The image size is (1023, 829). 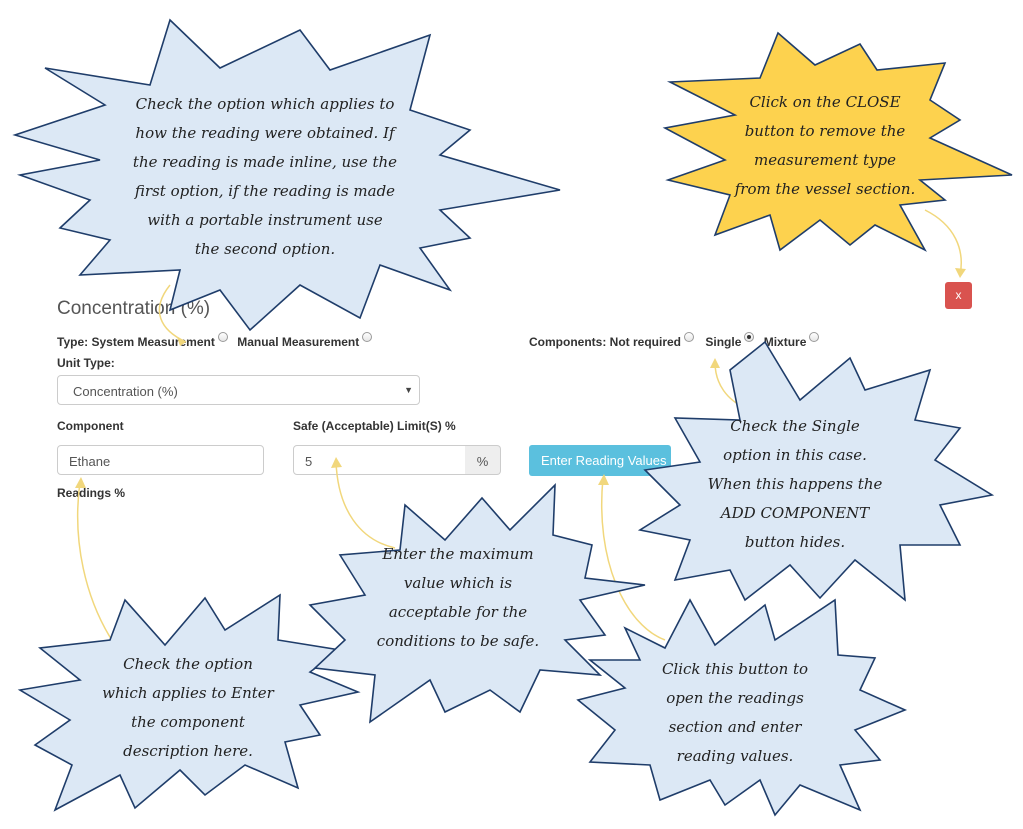 What do you see at coordinates (960, 273) in the screenshot?
I see `arrowhead-close` at bounding box center [960, 273].